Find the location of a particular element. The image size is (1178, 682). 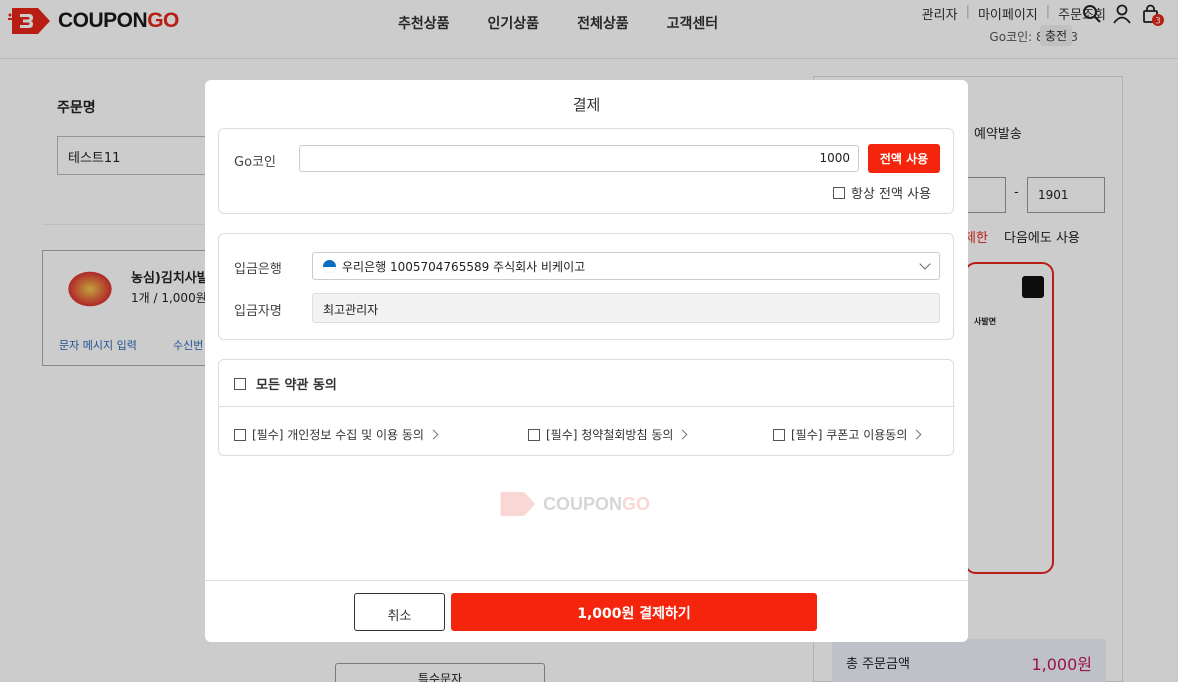

term-service-label: [필수] 쿠폰고 이용동의 is located at coordinates (849, 435).